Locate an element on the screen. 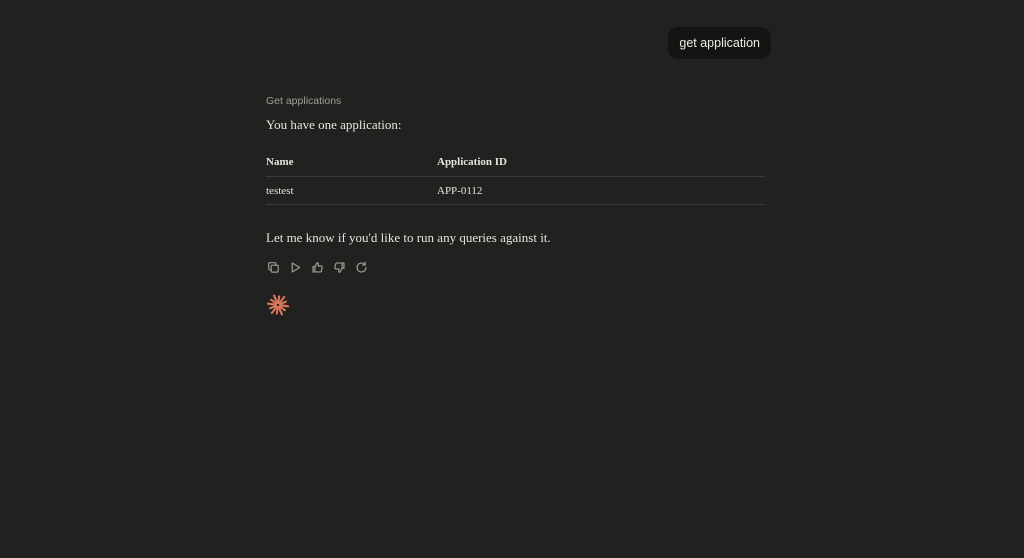  thumbs-up-icon is located at coordinates (317, 267).